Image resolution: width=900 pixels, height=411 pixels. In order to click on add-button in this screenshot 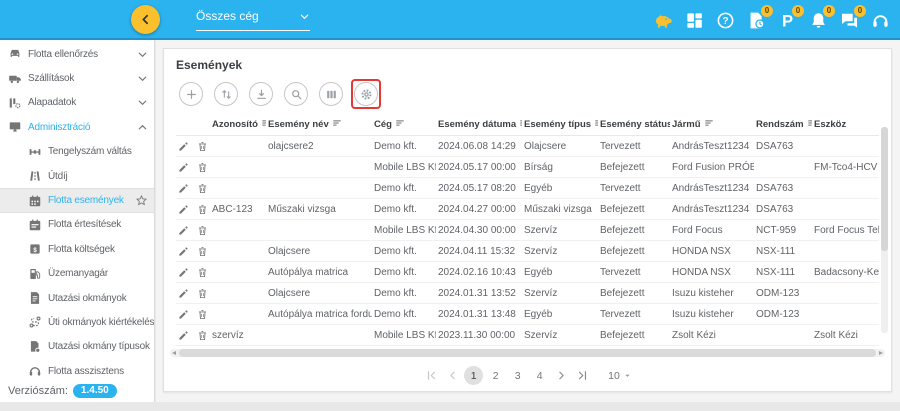, I will do `click(191, 94)`.